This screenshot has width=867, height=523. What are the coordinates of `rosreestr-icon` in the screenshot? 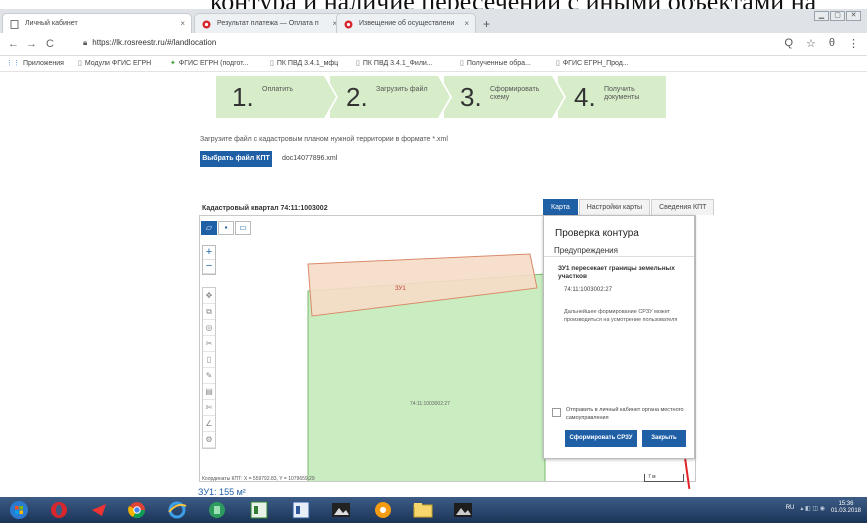 It's located at (206, 24).